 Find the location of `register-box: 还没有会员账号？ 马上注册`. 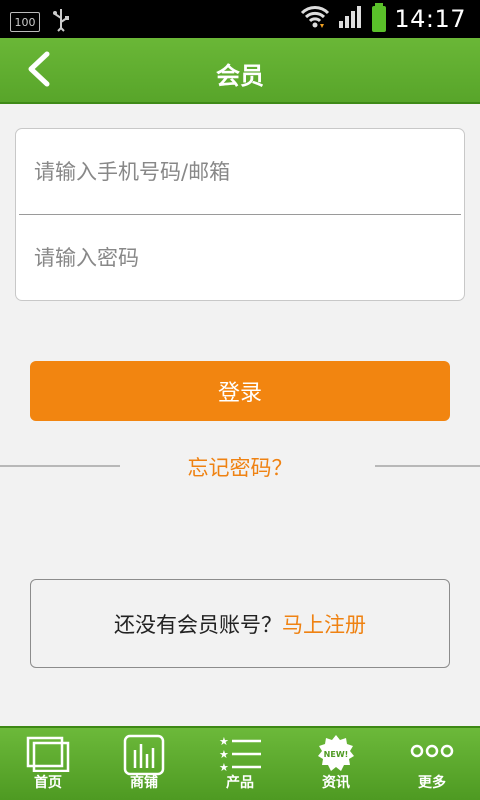

register-box: 还没有会员账号？ 马上注册 is located at coordinates (240, 623).